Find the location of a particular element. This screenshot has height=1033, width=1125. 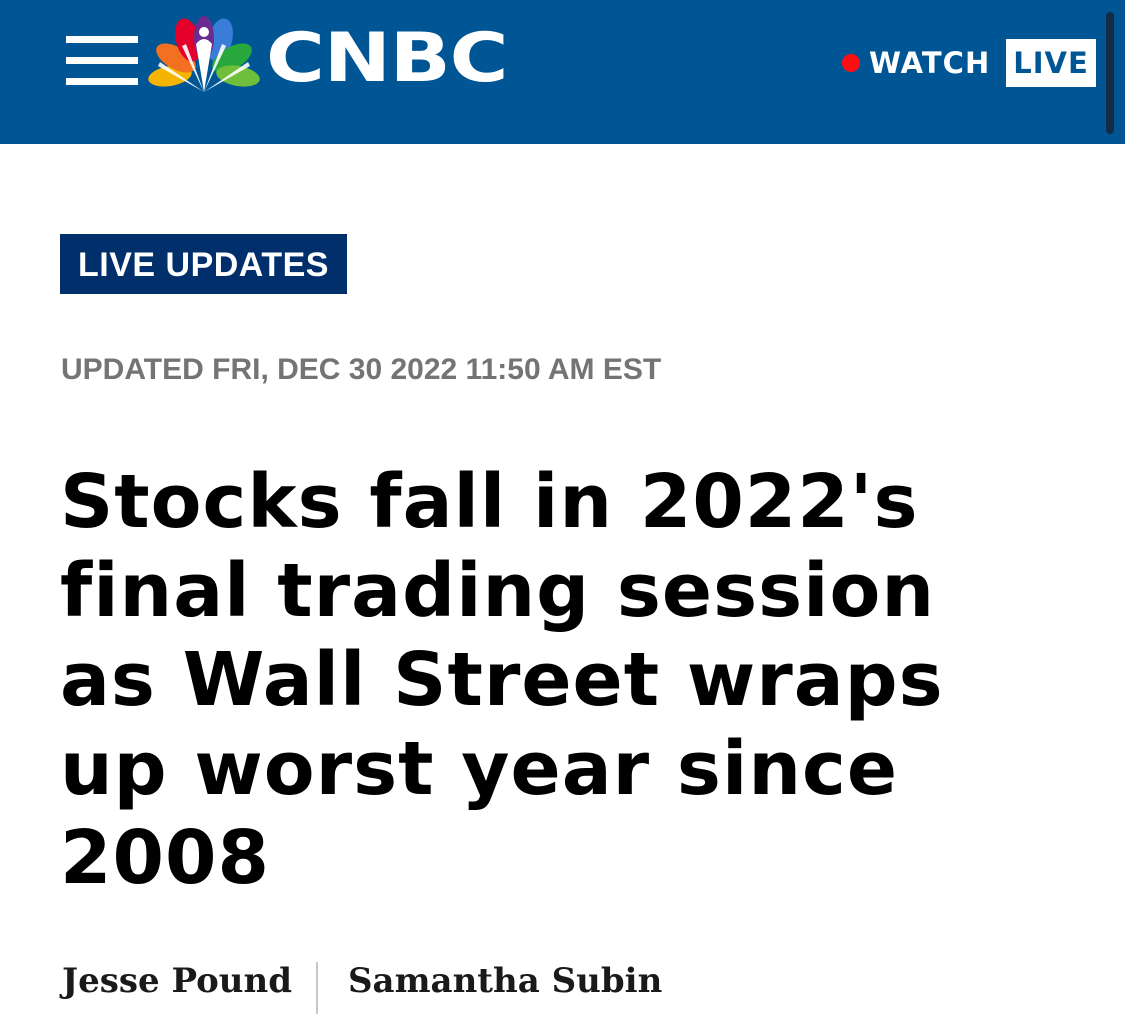

updated-timestamp: UPDATED FRI, DEC 30 2022 11:50 AM EST is located at coordinates (361, 369).